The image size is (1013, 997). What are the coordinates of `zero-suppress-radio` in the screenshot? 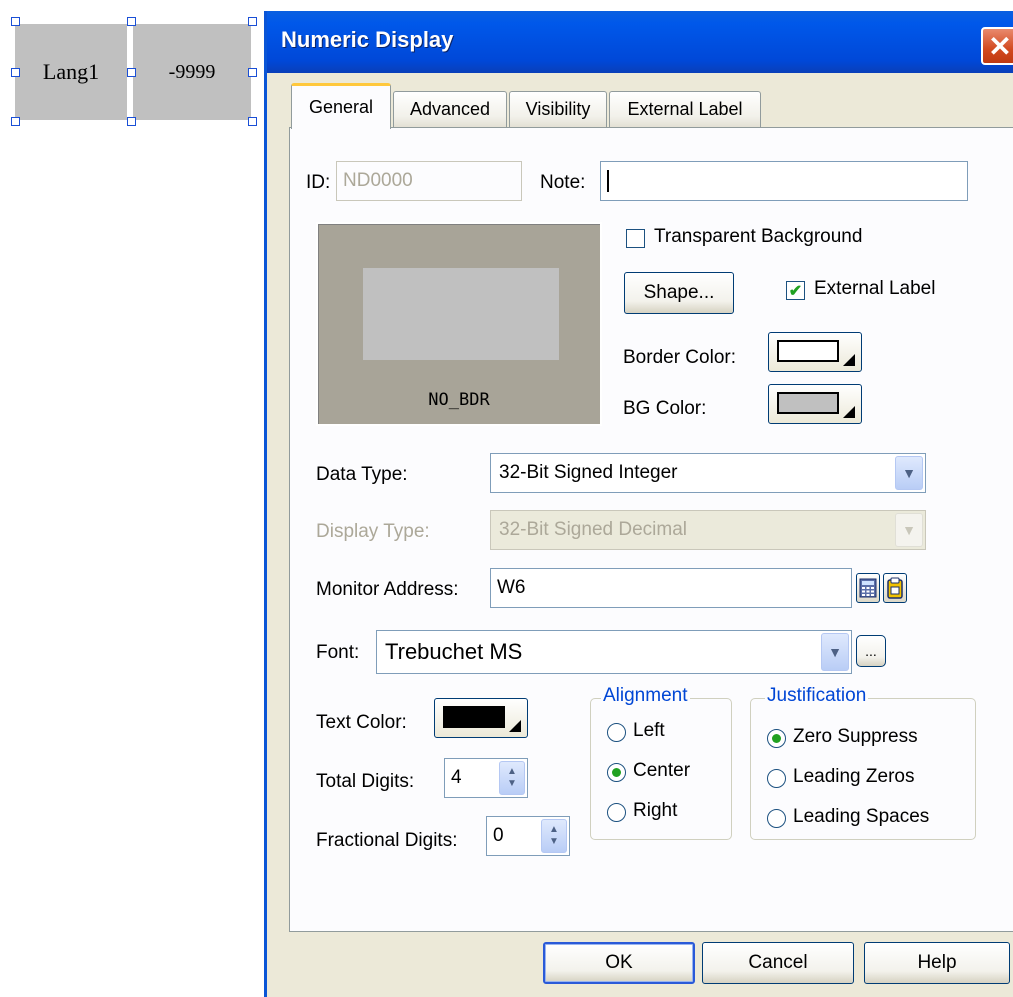 It's located at (776, 738).